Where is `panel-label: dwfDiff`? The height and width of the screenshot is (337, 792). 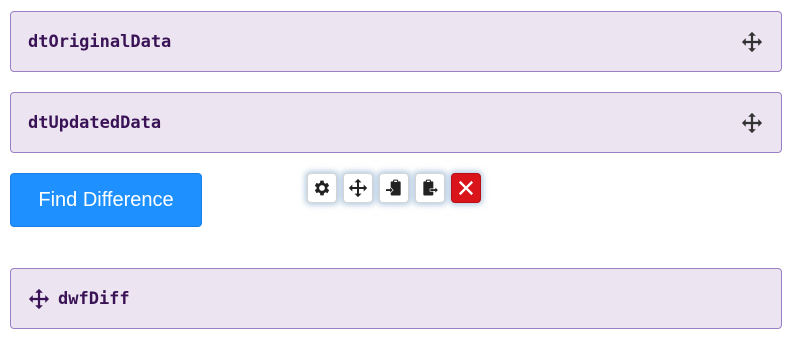 panel-label: dwfDiff is located at coordinates (94, 298).